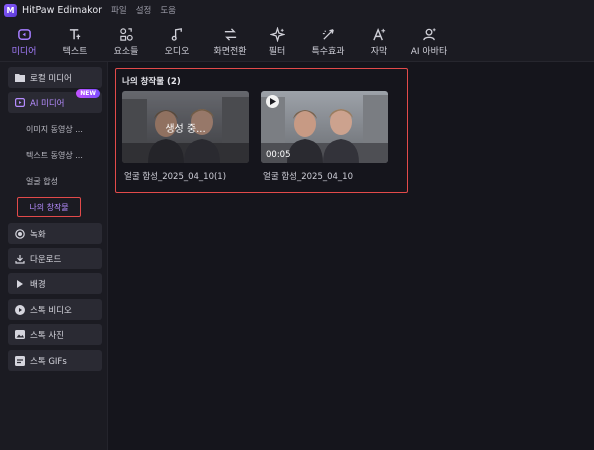 Image resolution: width=594 pixels, height=450 pixels. What do you see at coordinates (51, 310) in the screenshot?
I see `sidebar-item-label: 스톡 비디오` at bounding box center [51, 310].